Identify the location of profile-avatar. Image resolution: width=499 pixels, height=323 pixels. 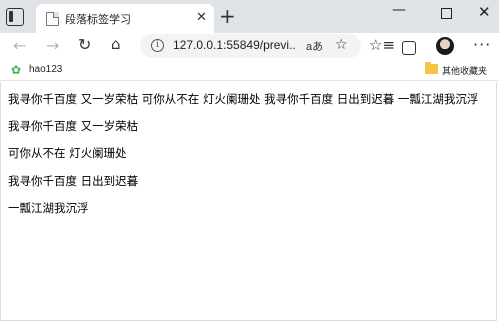
(445, 46).